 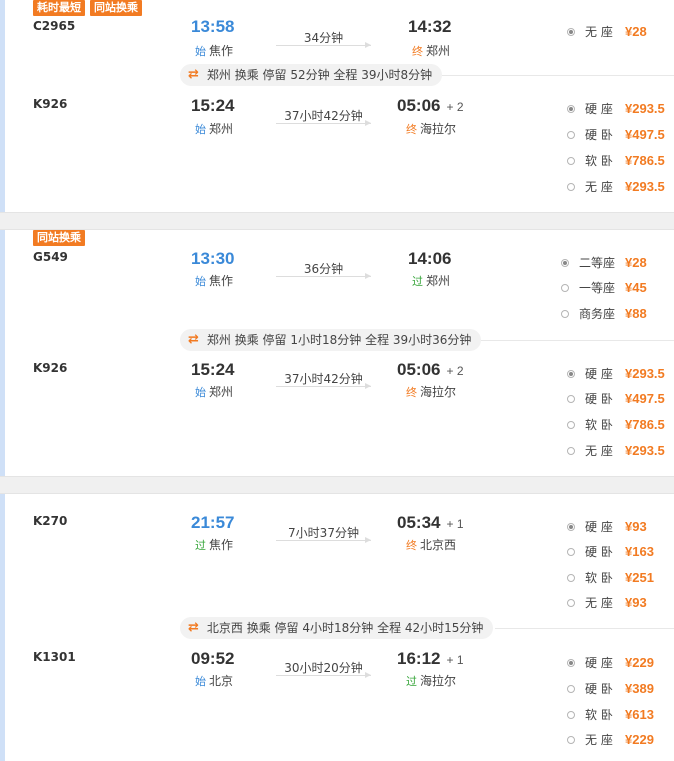 I want to click on trip-duration: 34分钟, so click(x=323, y=38).